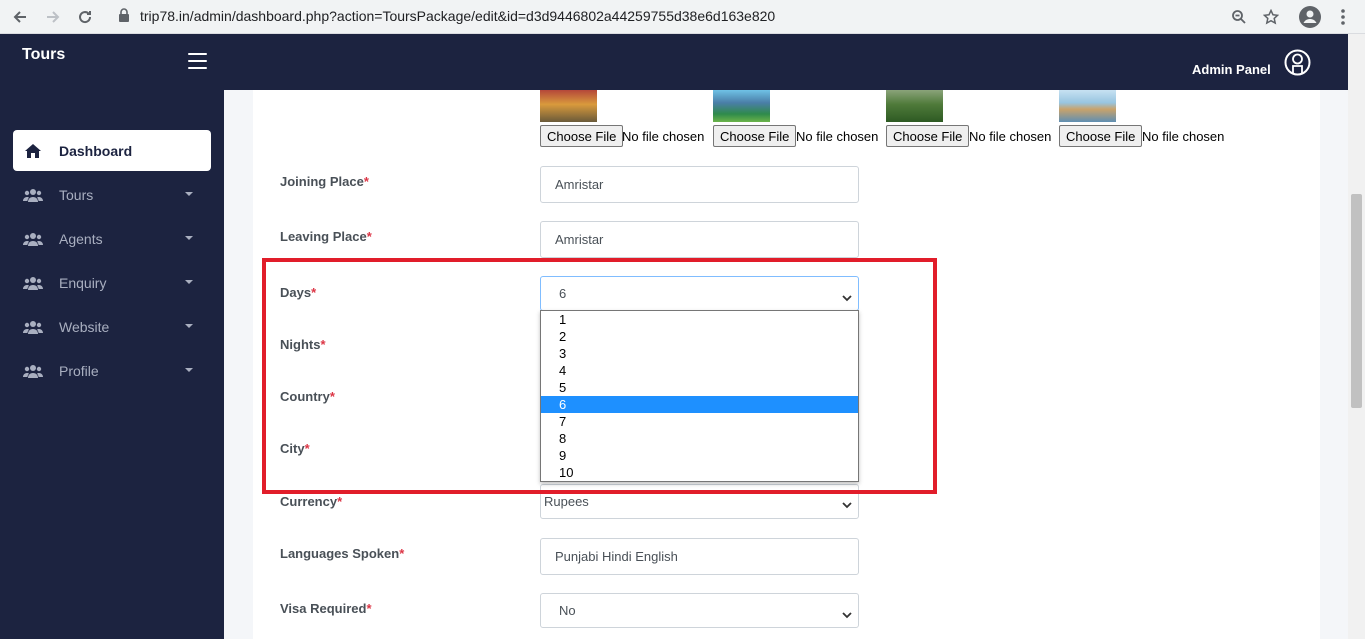 The height and width of the screenshot is (639, 1365). Describe the element at coordinates (112, 194) in the screenshot. I see `sidebar-item-tours: Tours` at that location.